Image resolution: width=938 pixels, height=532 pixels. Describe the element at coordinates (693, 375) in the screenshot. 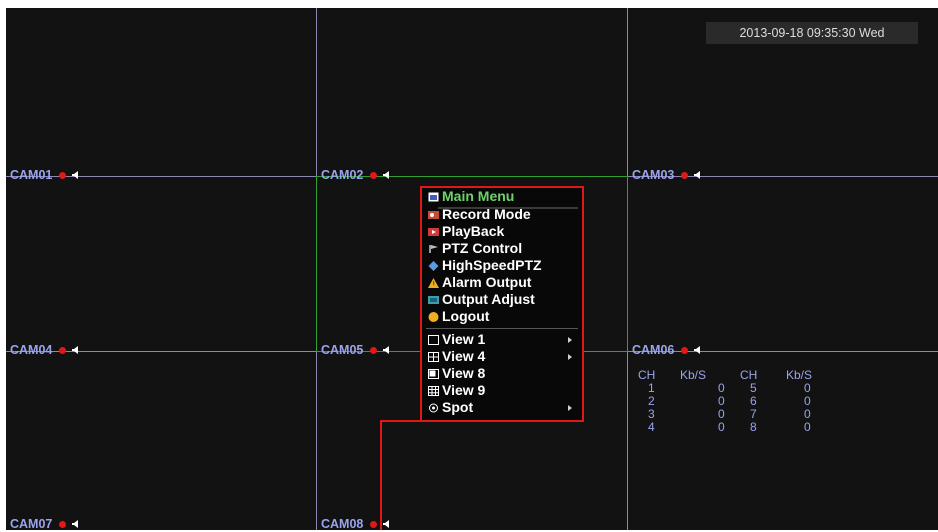

I see `column-header: Kb/S` at that location.